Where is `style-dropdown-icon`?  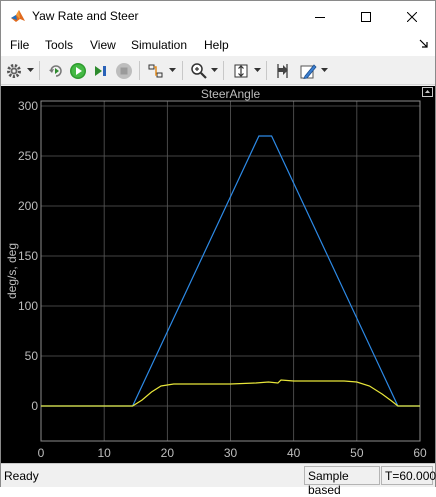 style-dropdown-icon is located at coordinates (324, 70).